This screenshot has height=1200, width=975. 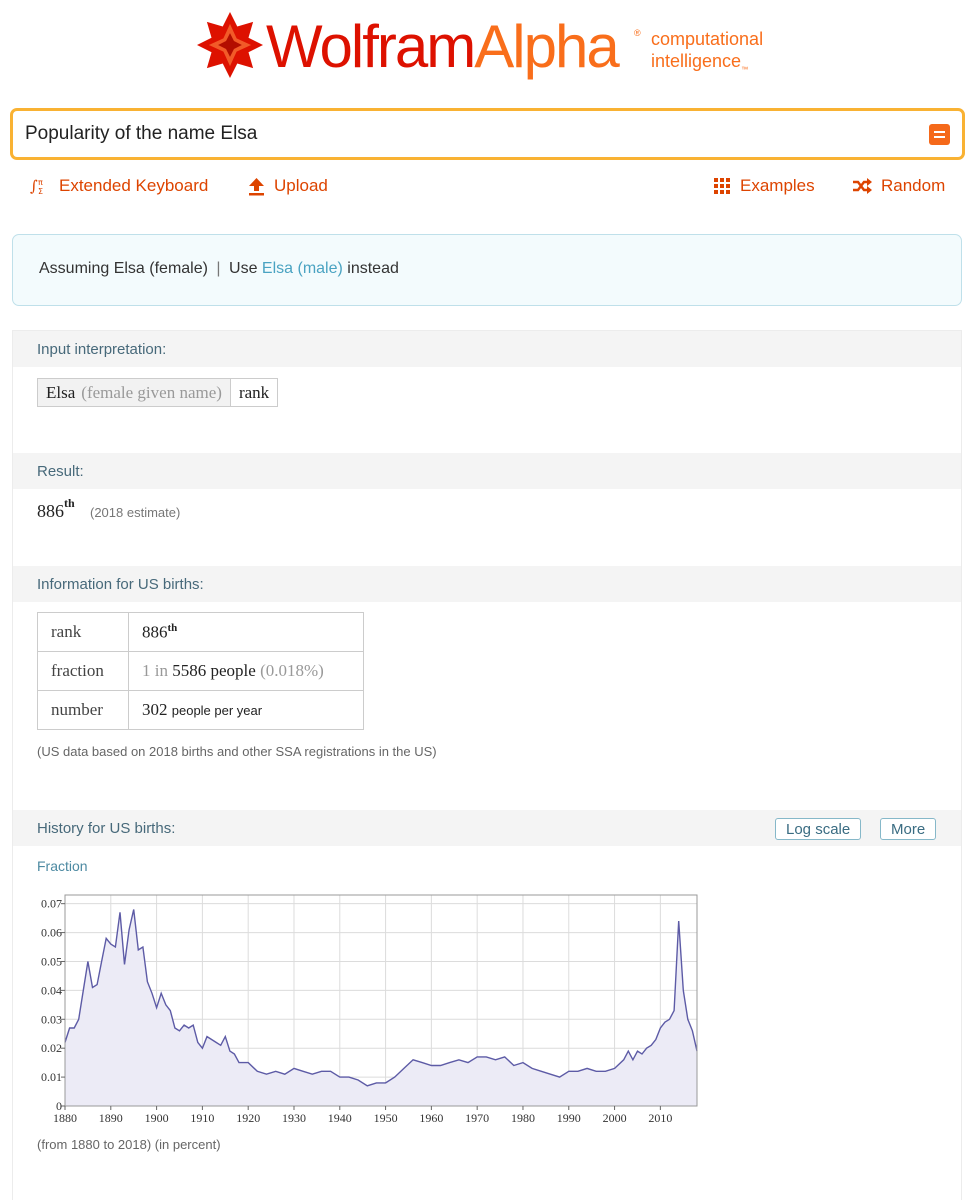 I want to click on series-area, so click(x=381, y=1007).